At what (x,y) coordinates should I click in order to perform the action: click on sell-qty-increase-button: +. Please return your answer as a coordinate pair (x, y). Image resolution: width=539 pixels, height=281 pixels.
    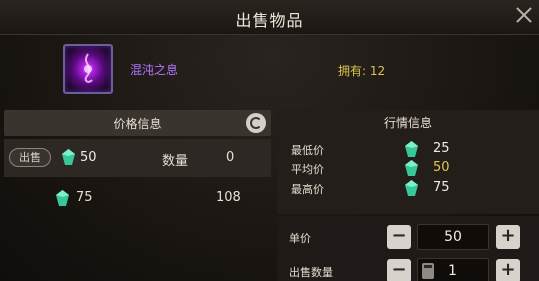
    Looking at the image, I should click on (508, 270).